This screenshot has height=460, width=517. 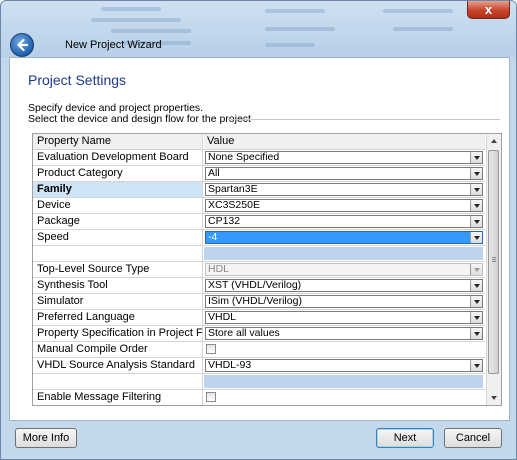 I want to click on select-value: None Specified, so click(x=244, y=157).